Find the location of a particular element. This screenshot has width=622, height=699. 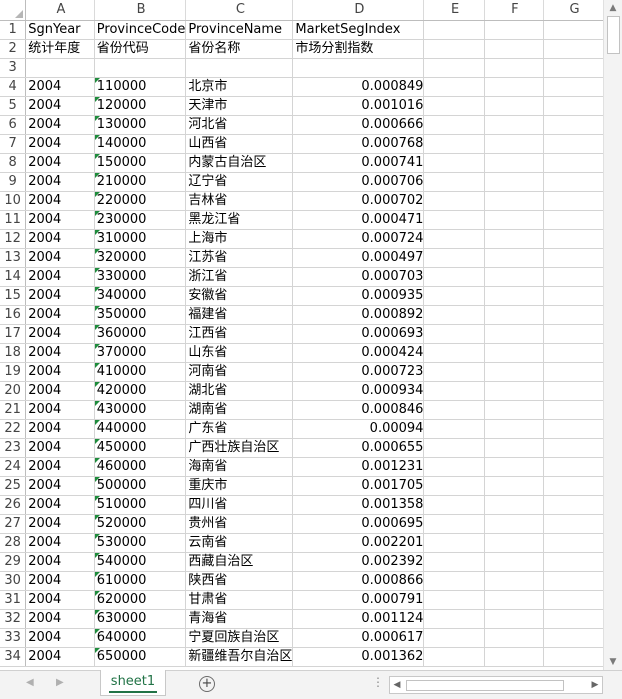

cell: 310000 is located at coordinates (140, 239).